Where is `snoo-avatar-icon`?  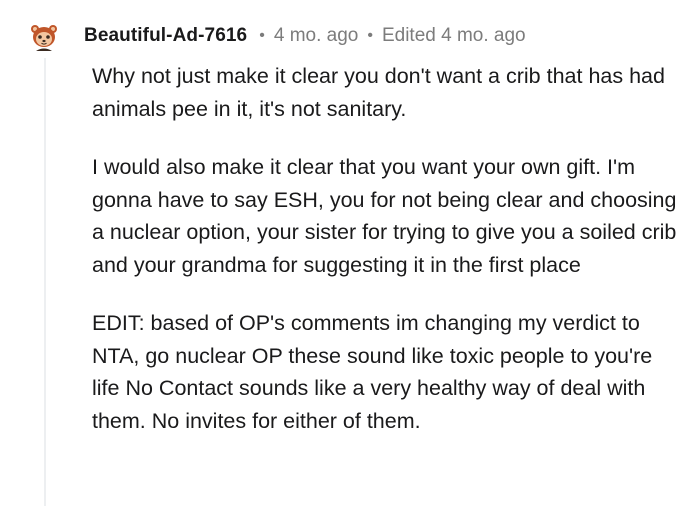 snoo-avatar-icon is located at coordinates (44, 38).